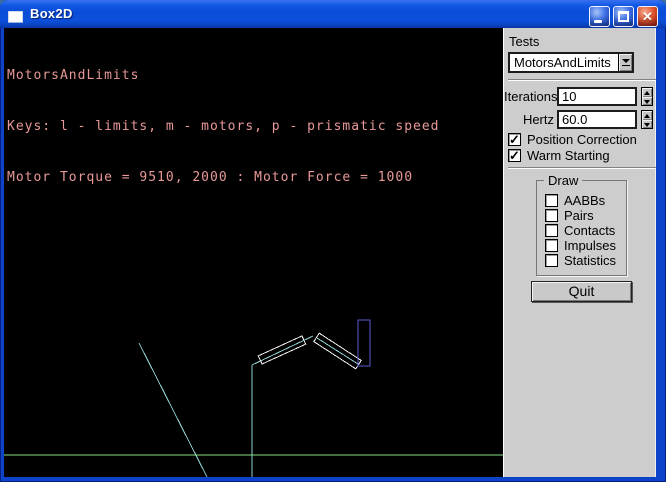  I want to click on checkbox-warm-starting: ✓ Warm Starting, so click(559, 155).